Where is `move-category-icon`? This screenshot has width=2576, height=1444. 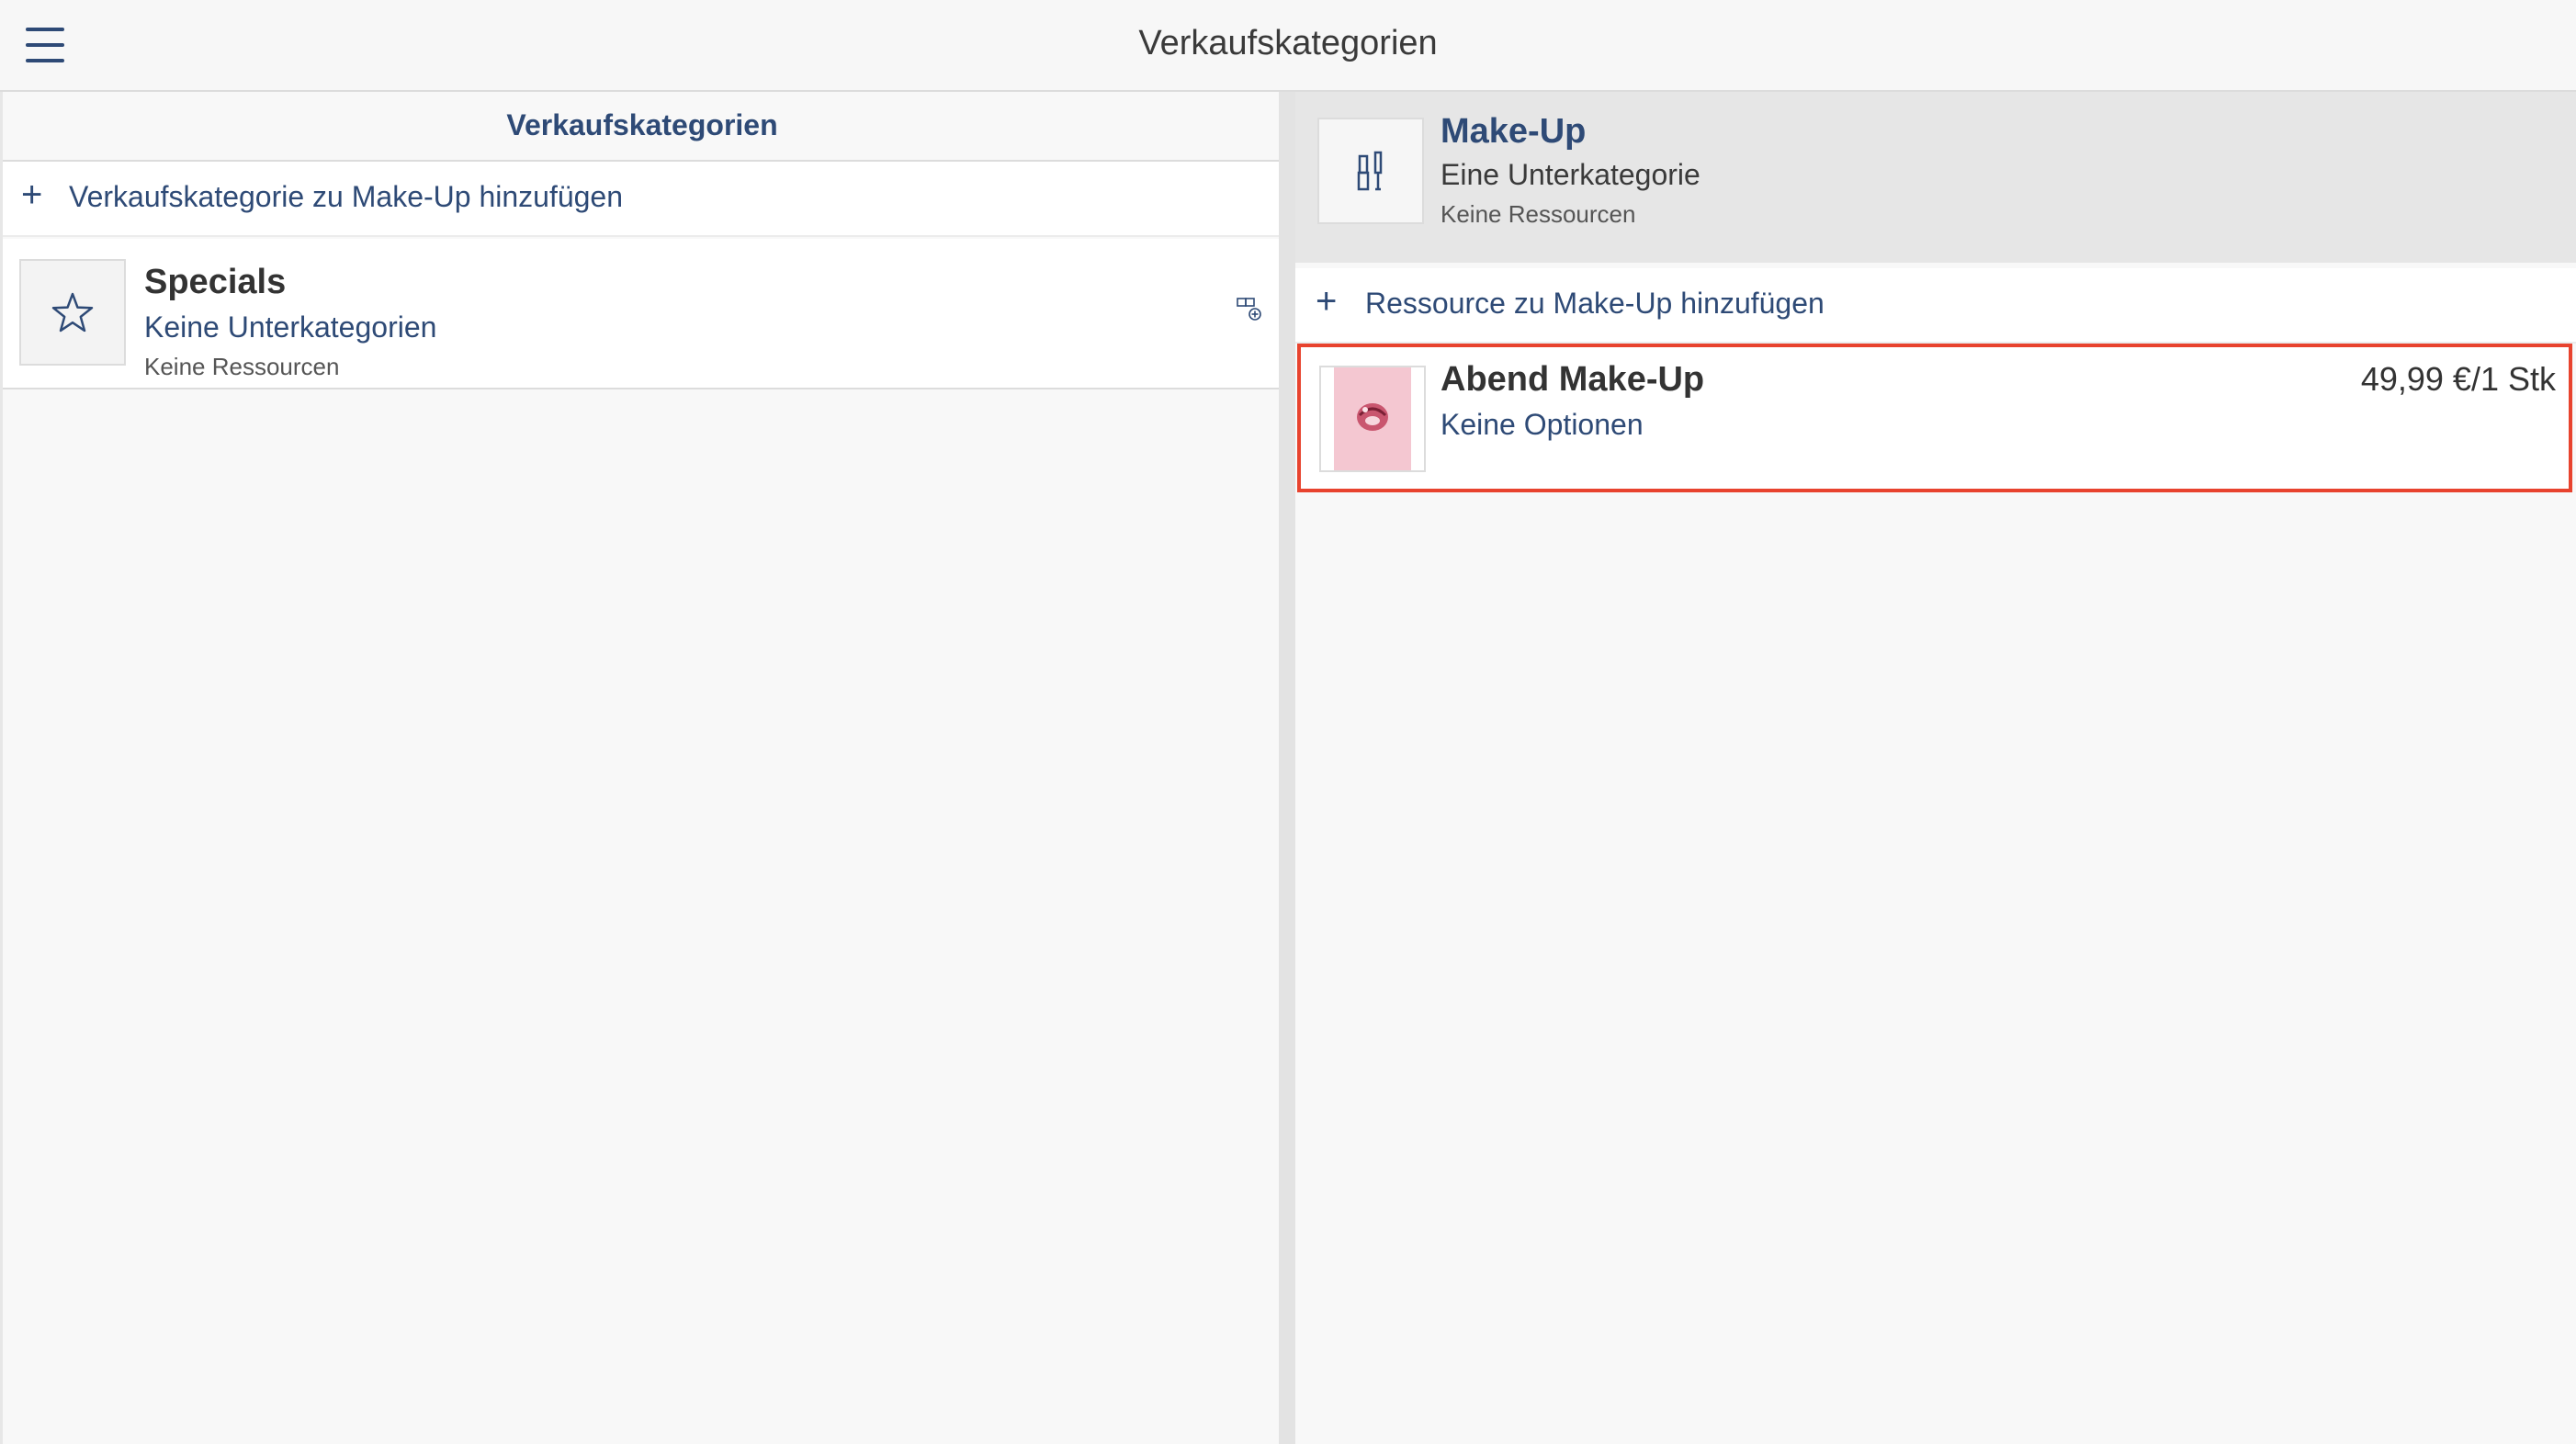 move-category-icon is located at coordinates (1249, 310).